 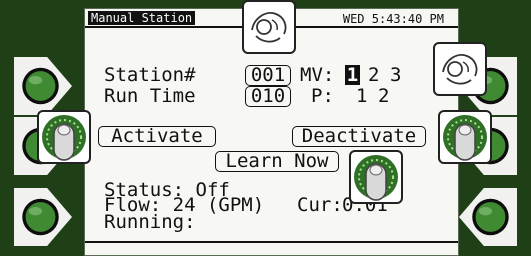 What do you see at coordinates (150, 75) in the screenshot?
I see `station-label: Station#` at bounding box center [150, 75].